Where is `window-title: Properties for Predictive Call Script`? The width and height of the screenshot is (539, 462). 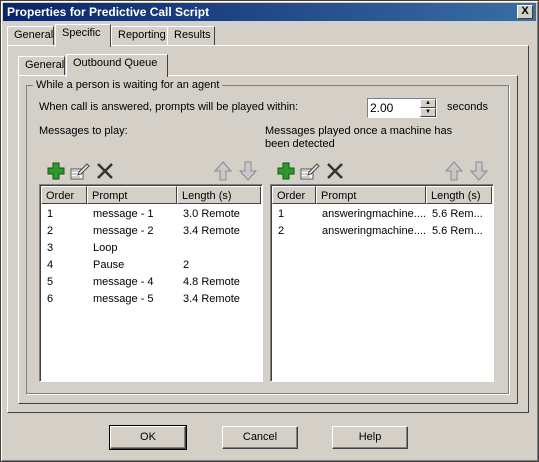
window-title: Properties for Predictive Call Script is located at coordinates (108, 12).